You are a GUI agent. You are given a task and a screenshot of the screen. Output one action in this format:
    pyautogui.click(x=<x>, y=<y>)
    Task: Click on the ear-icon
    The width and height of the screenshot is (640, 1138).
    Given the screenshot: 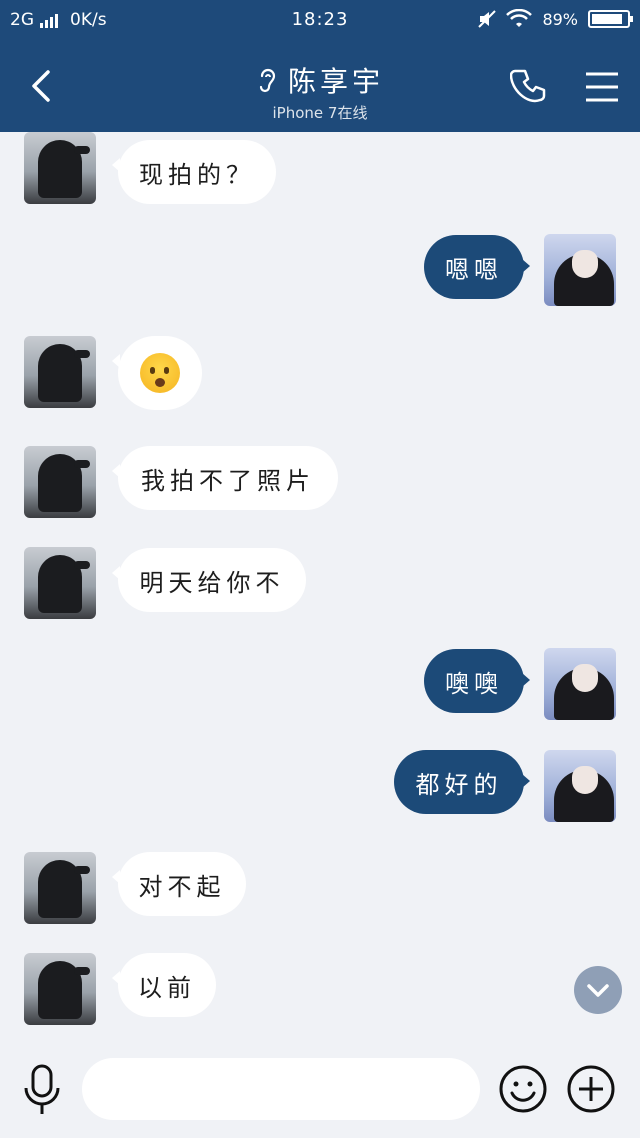 What is the action you would take?
    pyautogui.click(x=267, y=80)
    